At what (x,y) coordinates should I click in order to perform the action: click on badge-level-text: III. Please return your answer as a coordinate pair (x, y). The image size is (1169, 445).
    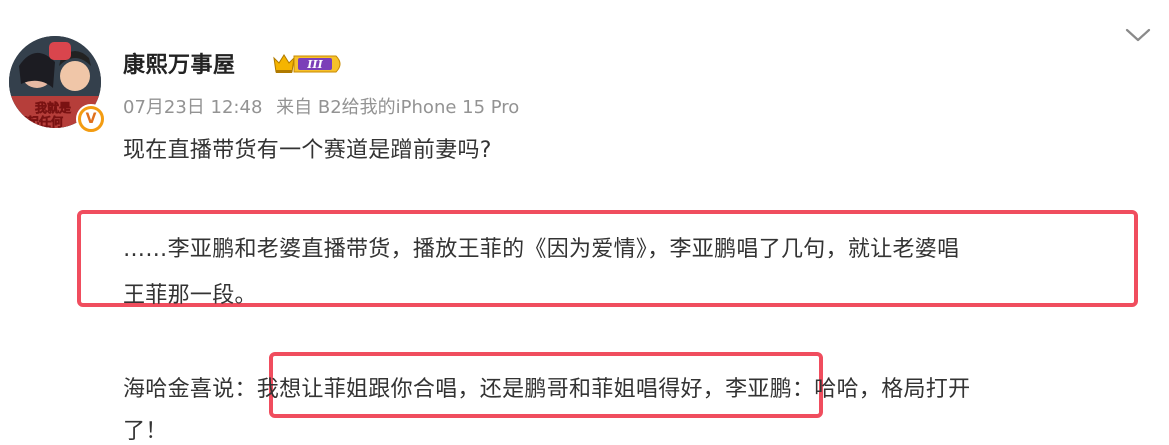
    Looking at the image, I should click on (314, 64).